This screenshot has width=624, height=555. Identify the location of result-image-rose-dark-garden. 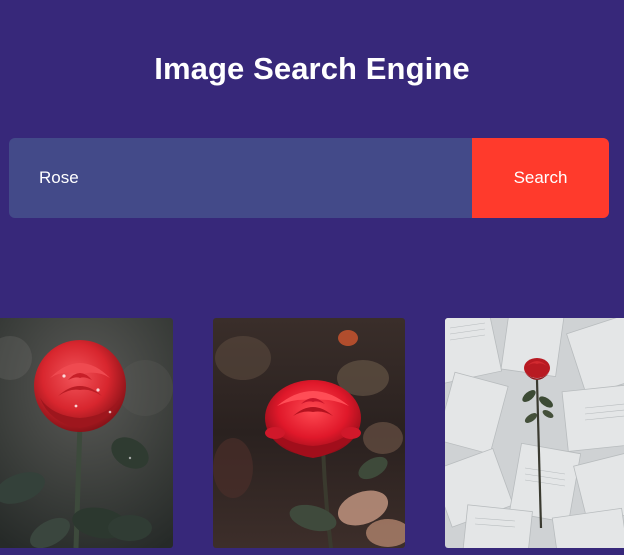
(309, 433).